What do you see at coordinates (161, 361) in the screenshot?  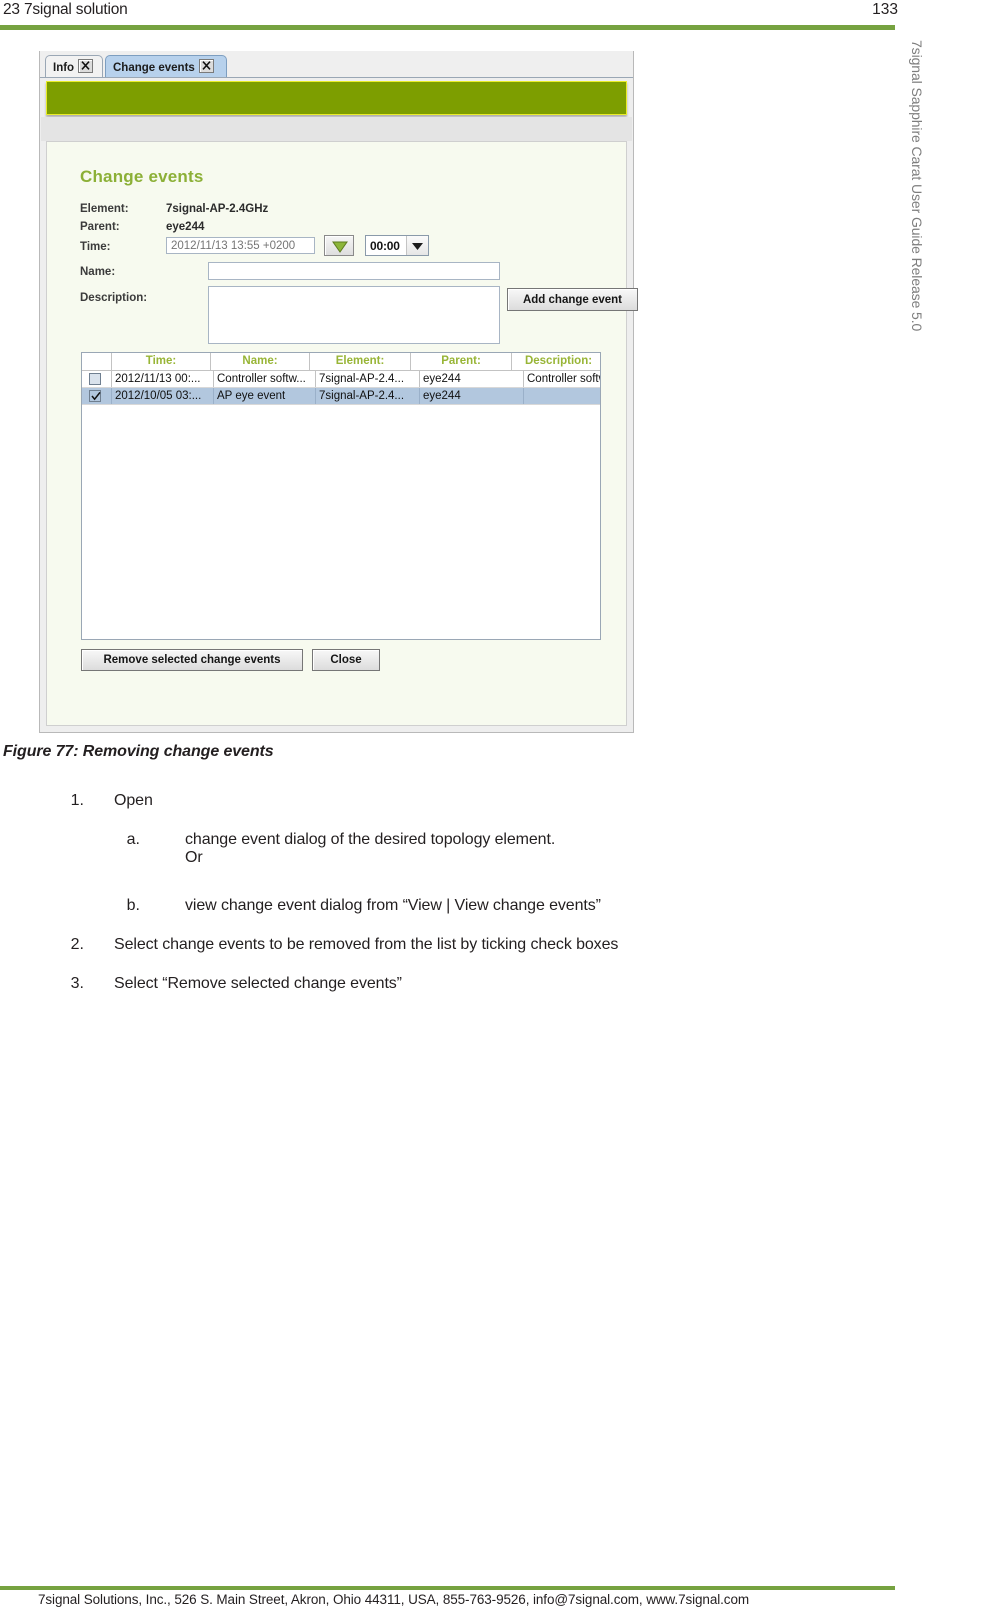 I see `column-header-time: Time:` at bounding box center [161, 361].